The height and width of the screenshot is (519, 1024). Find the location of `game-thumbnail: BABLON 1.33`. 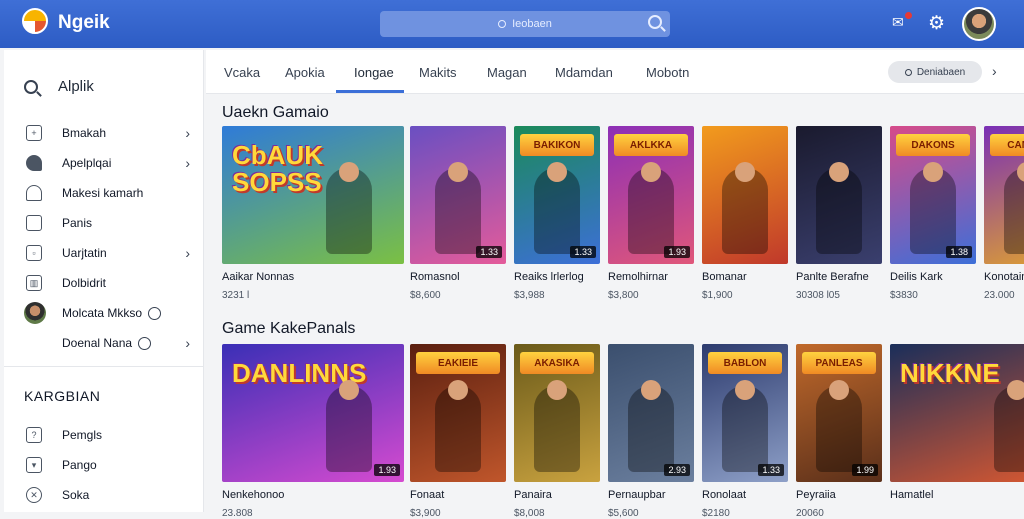

game-thumbnail: BABLON 1.33 is located at coordinates (745, 413).